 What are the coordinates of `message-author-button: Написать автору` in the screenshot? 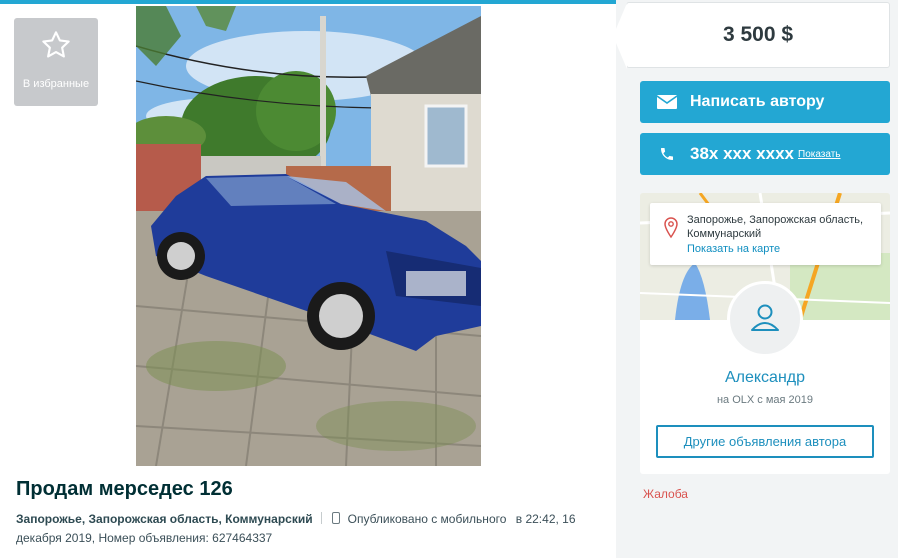 It's located at (765, 102).